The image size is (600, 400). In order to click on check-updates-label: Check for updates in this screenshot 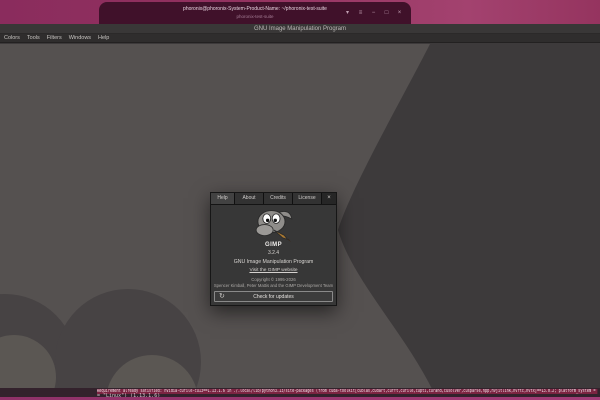, I will do `click(273, 297)`.